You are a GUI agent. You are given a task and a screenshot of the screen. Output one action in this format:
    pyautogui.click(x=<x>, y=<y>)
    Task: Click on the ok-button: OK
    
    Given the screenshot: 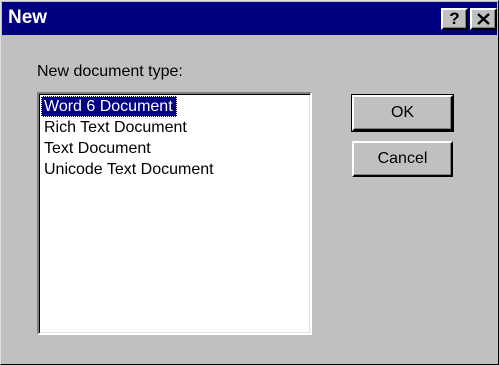 What is the action you would take?
    pyautogui.click(x=402, y=113)
    